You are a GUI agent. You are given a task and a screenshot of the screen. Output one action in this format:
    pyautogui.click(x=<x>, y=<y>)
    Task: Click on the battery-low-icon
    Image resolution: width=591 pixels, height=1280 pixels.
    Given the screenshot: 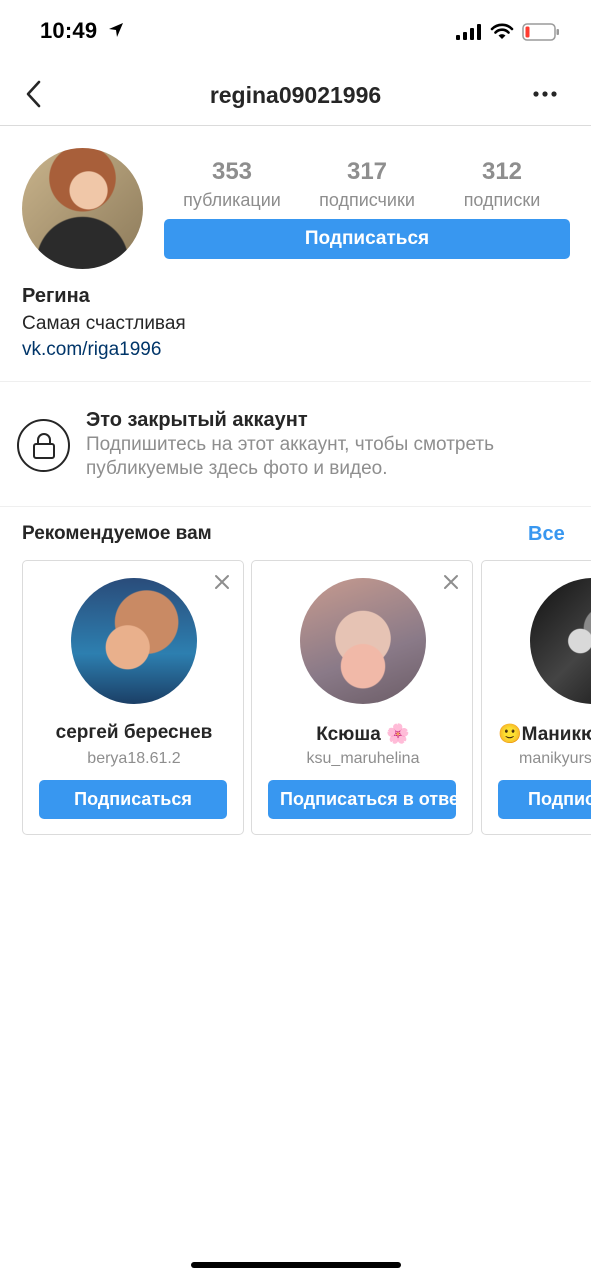 What is the action you would take?
    pyautogui.click(x=540, y=32)
    